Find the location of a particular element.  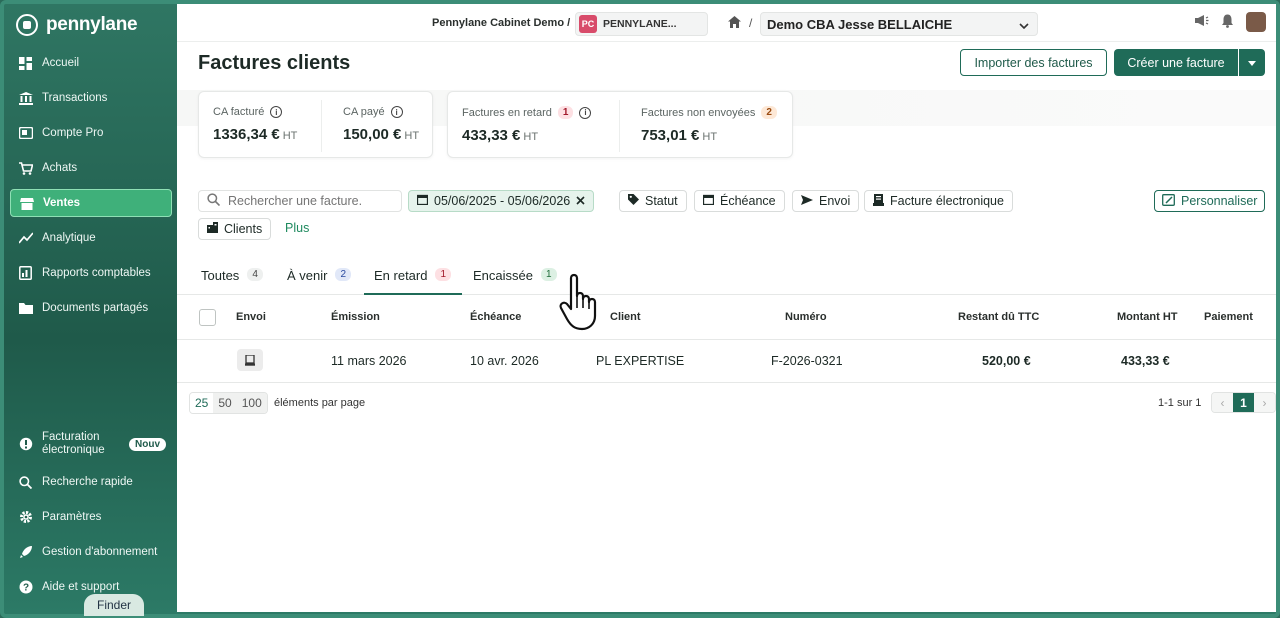

rocket-icon is located at coordinates (25, 552).